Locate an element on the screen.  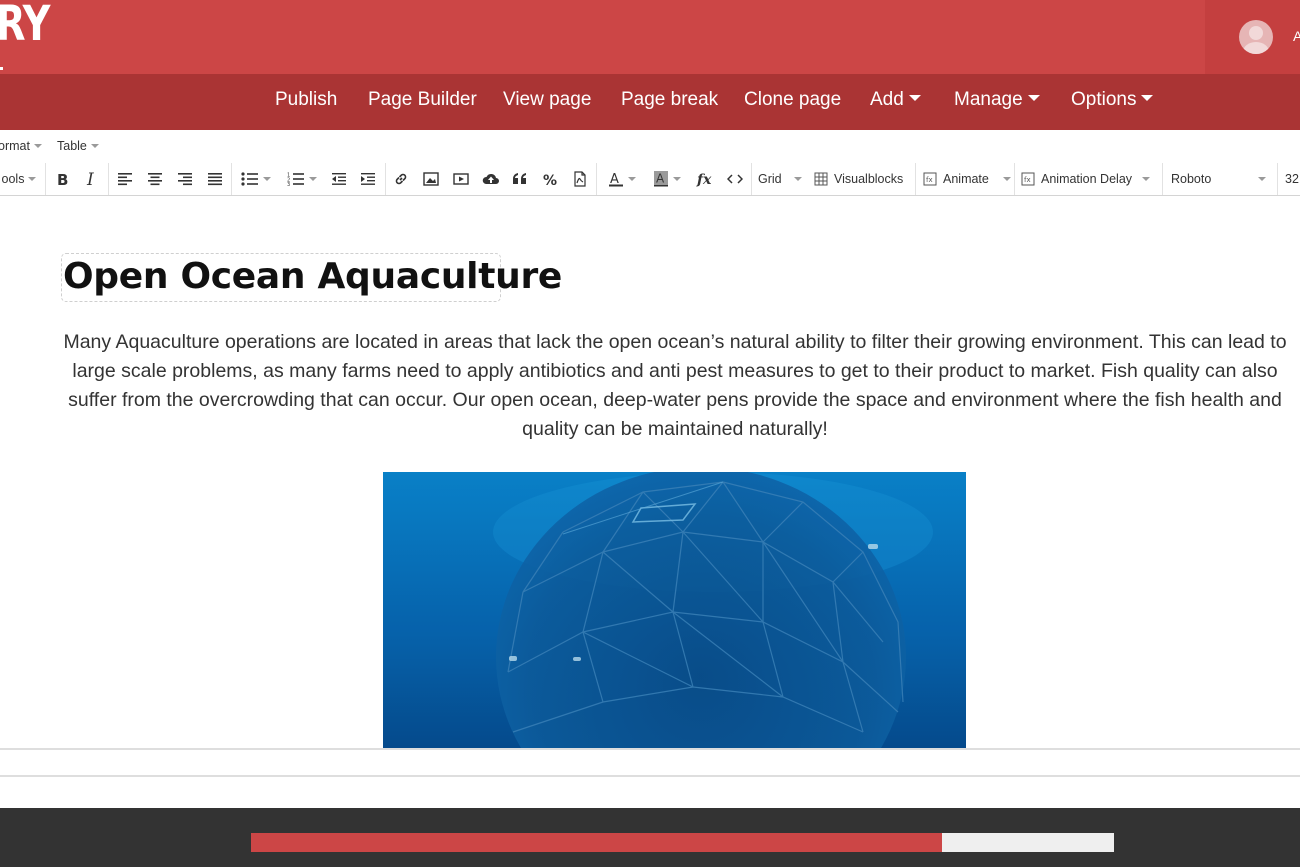
progress-bar is located at coordinates (682, 842).